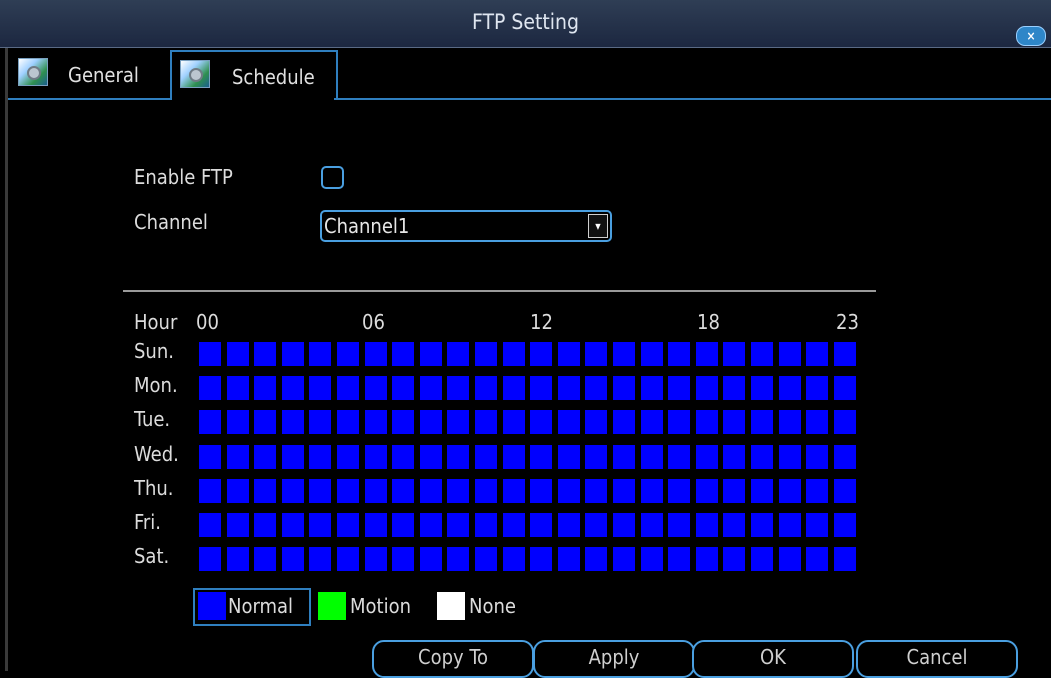 The width and height of the screenshot is (1051, 678). Describe the element at coordinates (937, 659) in the screenshot. I see `cancel-button: Cancel` at that location.